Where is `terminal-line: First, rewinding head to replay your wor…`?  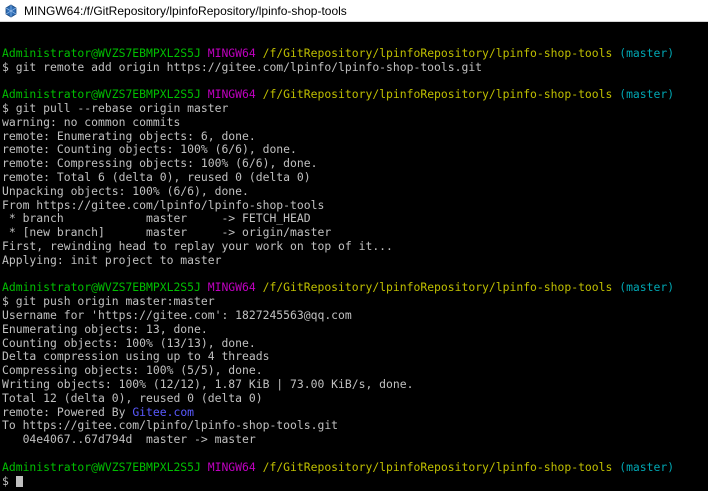 terminal-line: First, rewinding head to replay your wor… is located at coordinates (338, 246).